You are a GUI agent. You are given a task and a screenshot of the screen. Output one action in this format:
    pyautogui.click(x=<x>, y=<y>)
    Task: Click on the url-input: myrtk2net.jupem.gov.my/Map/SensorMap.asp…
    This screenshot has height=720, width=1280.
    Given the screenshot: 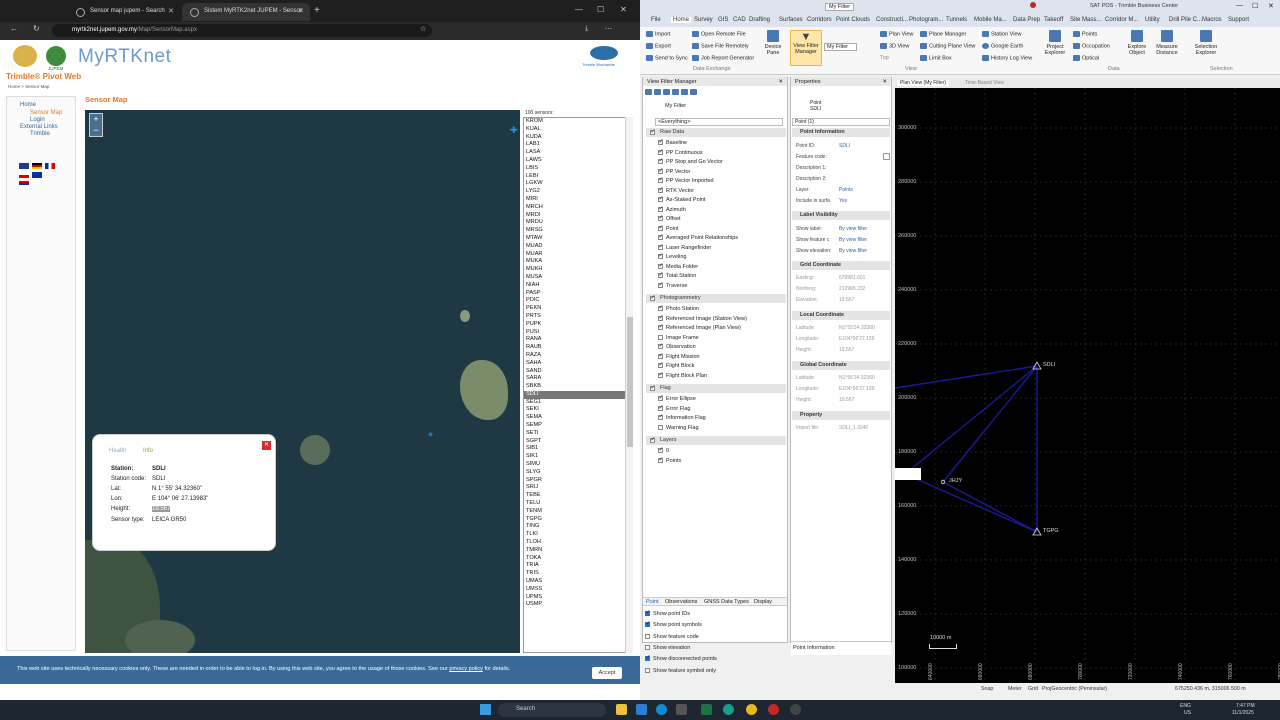 What is the action you would take?
    pyautogui.click(x=242, y=30)
    